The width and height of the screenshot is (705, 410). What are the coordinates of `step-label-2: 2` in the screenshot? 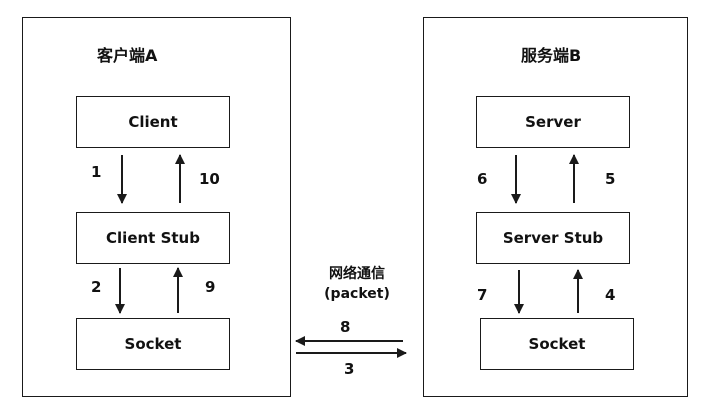 It's located at (96, 287).